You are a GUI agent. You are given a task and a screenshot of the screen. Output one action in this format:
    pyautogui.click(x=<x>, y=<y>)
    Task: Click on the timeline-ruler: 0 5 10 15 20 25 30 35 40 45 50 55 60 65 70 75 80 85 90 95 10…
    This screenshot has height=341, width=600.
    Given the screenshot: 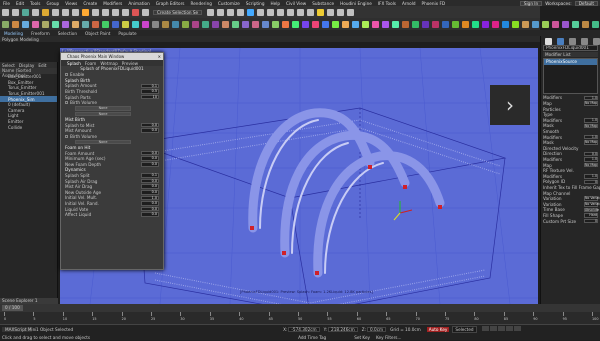 What is the action you would take?
    pyautogui.click(x=300, y=318)
    